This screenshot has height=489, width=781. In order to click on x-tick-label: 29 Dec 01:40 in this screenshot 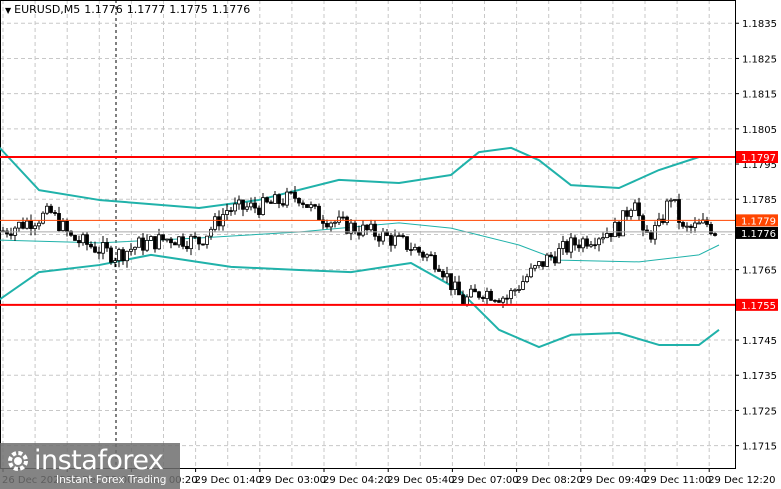, I will do `click(228, 480)`.